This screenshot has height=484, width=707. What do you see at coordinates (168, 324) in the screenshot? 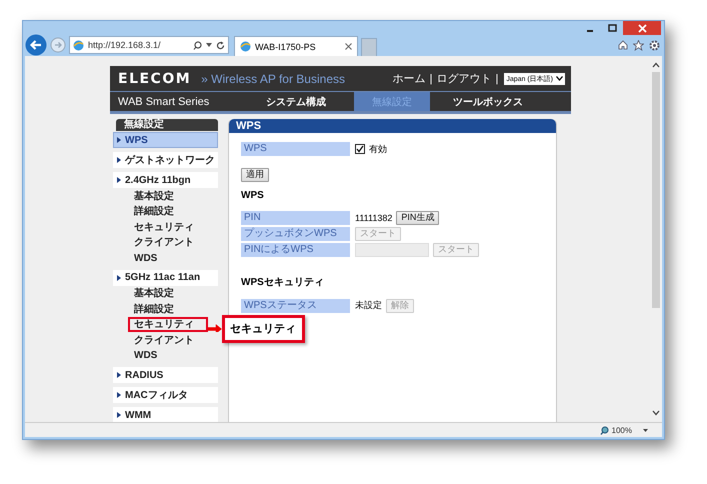
I see `sidebar-subitem: セキュリティ` at bounding box center [168, 324].